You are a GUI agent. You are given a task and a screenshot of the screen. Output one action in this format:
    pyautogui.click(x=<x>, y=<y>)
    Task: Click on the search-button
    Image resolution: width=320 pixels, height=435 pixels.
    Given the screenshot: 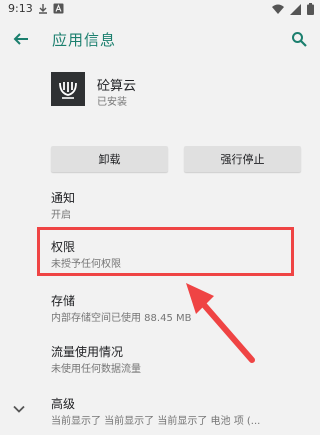 What is the action you would take?
    pyautogui.click(x=299, y=39)
    